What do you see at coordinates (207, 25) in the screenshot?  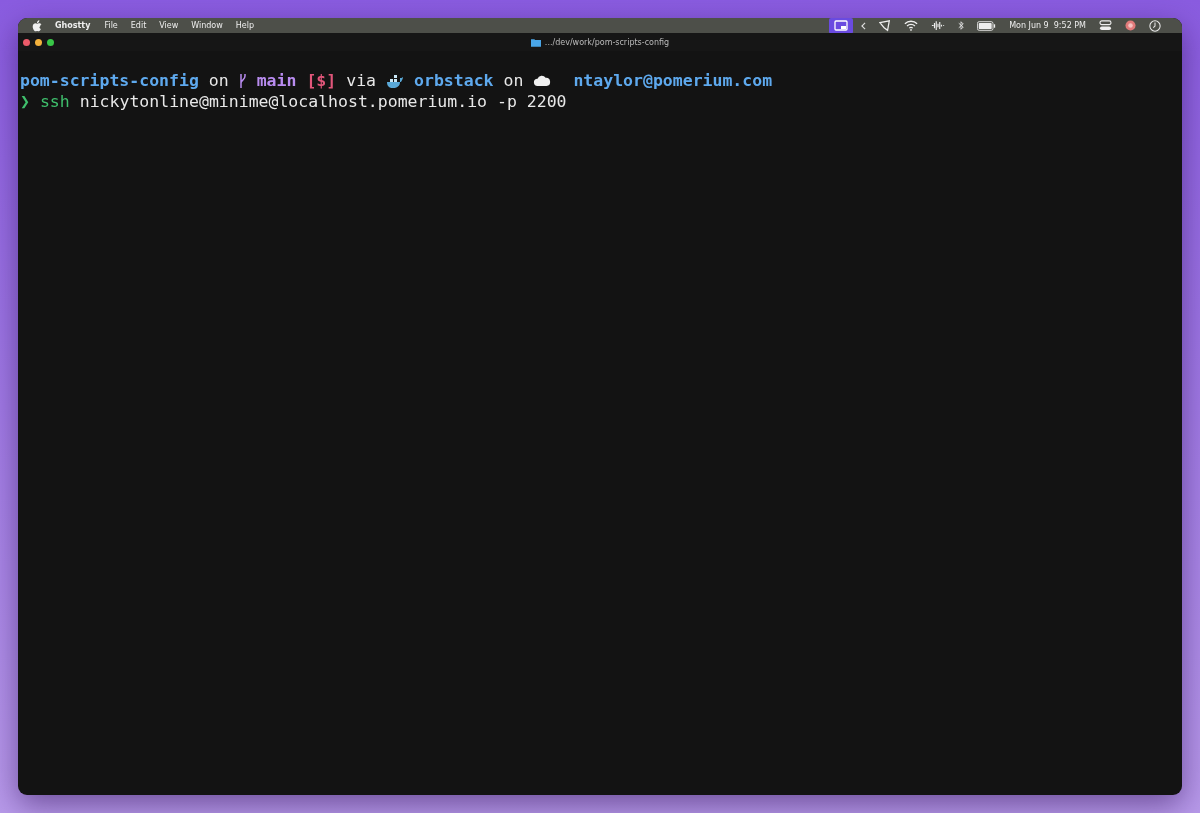 I see `menu-item: Window` at bounding box center [207, 25].